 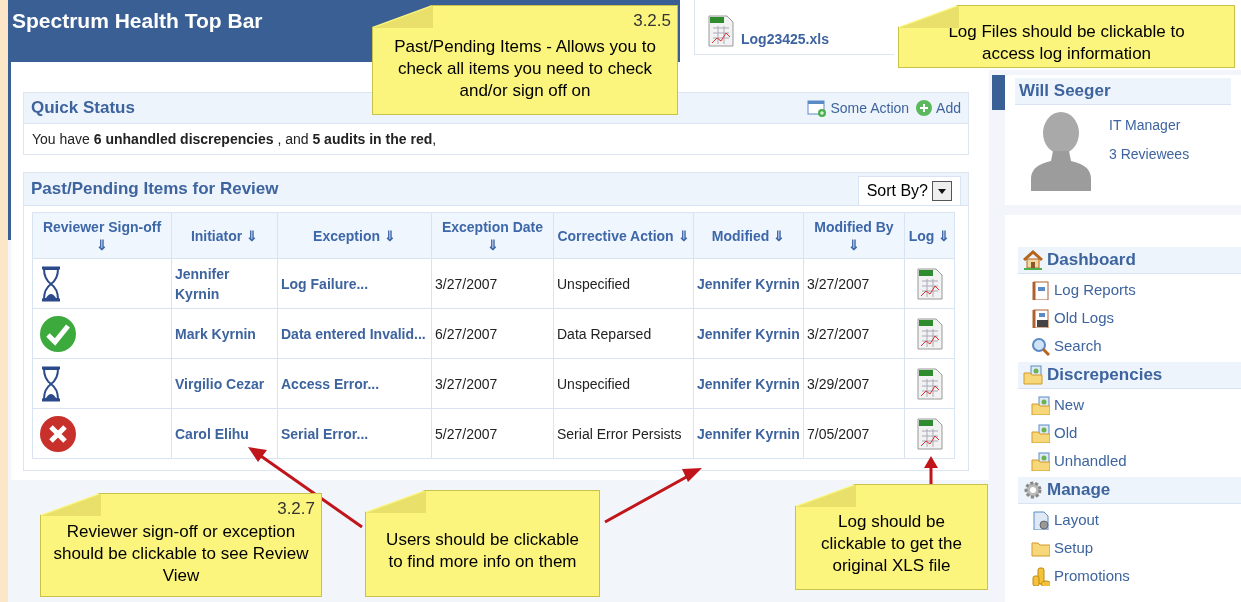 What do you see at coordinates (623, 433) in the screenshot?
I see `table-cell: Serial Error Persists` at bounding box center [623, 433].